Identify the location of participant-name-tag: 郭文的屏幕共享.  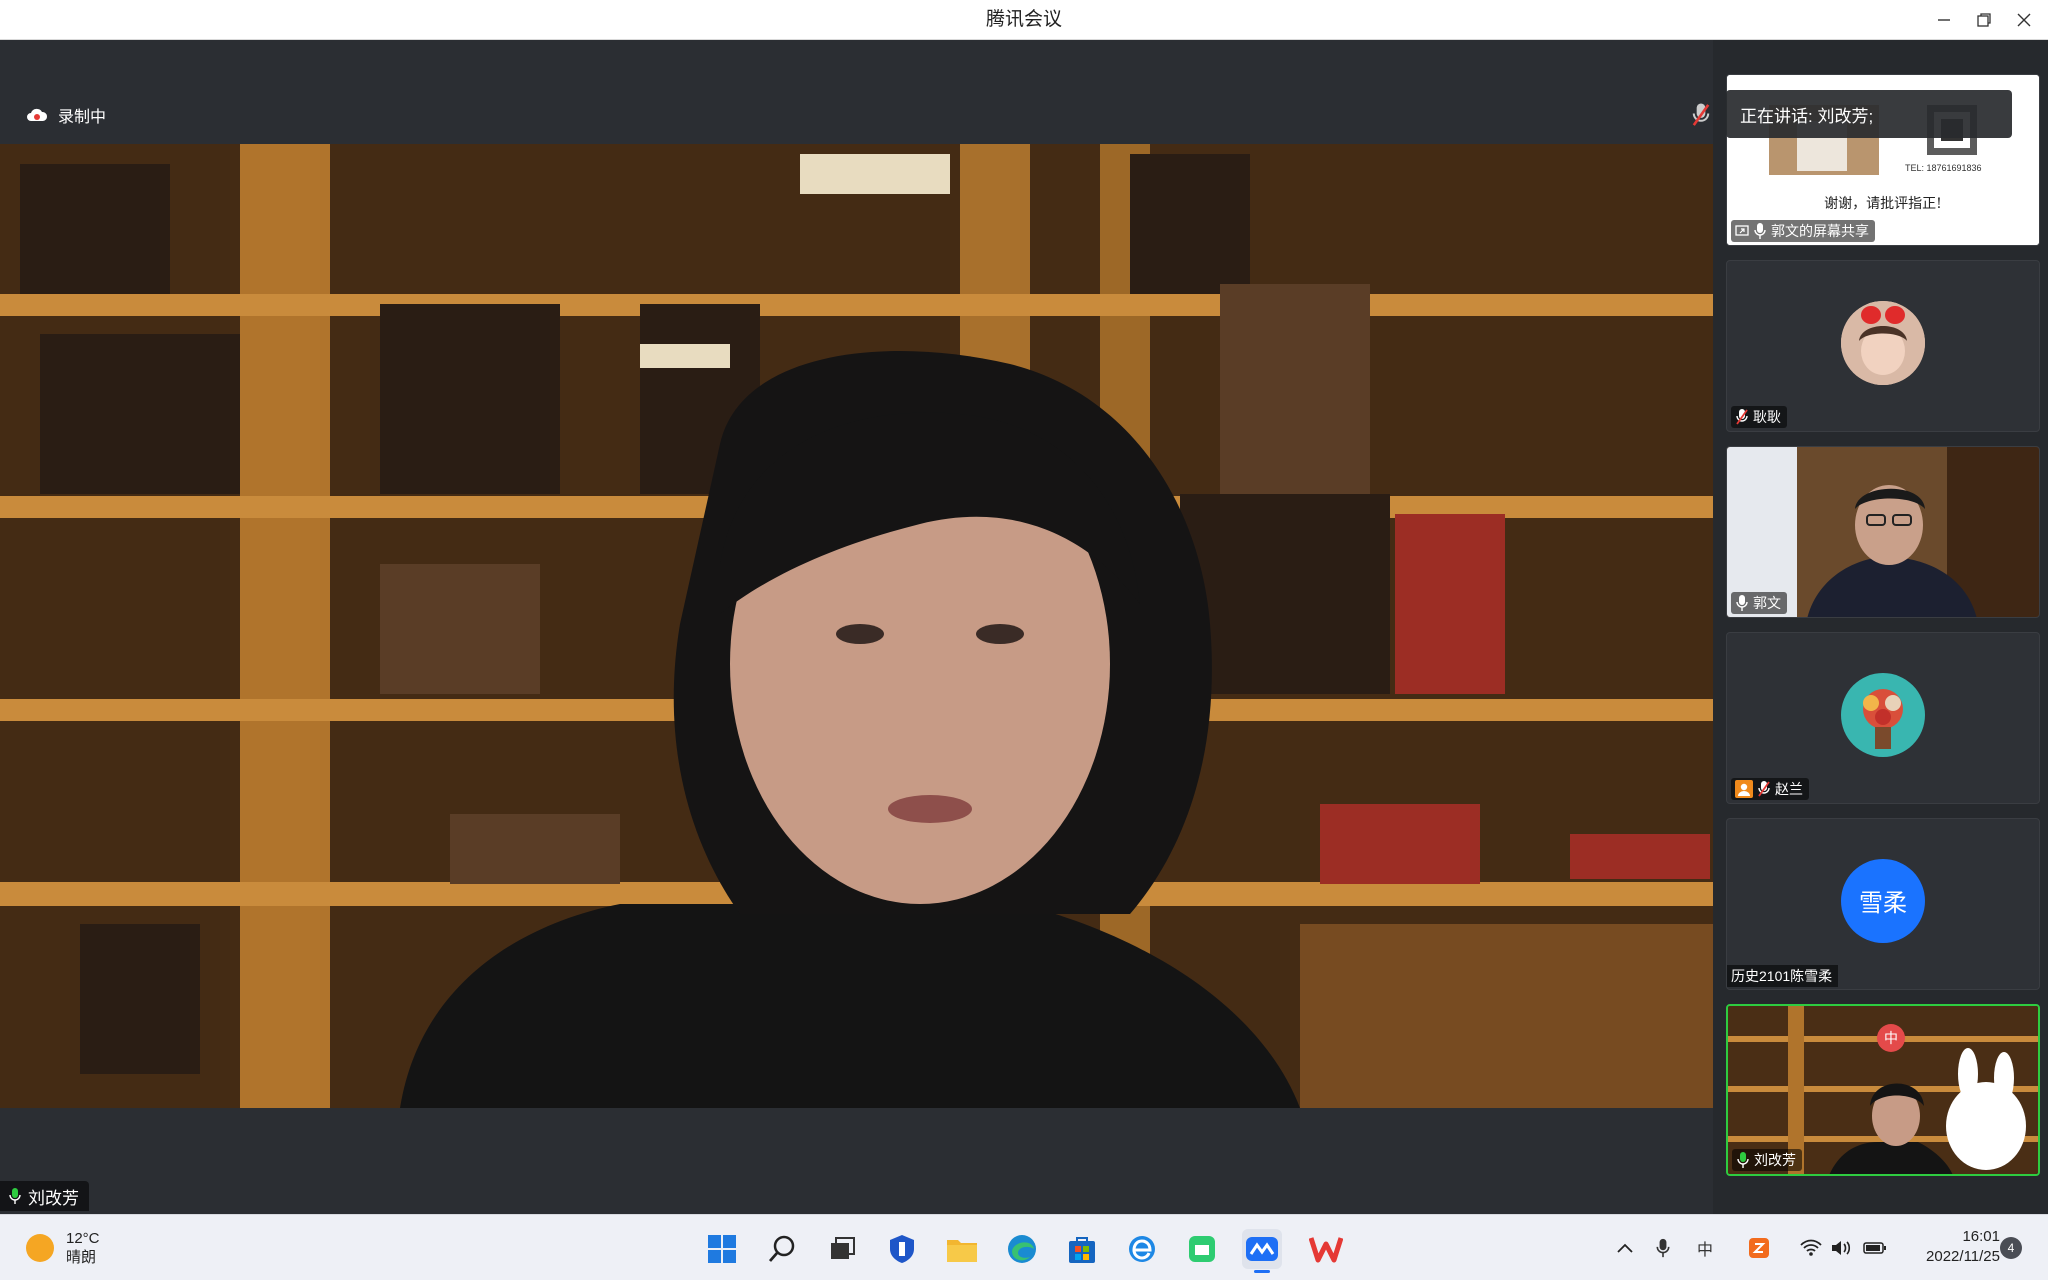
(1803, 231).